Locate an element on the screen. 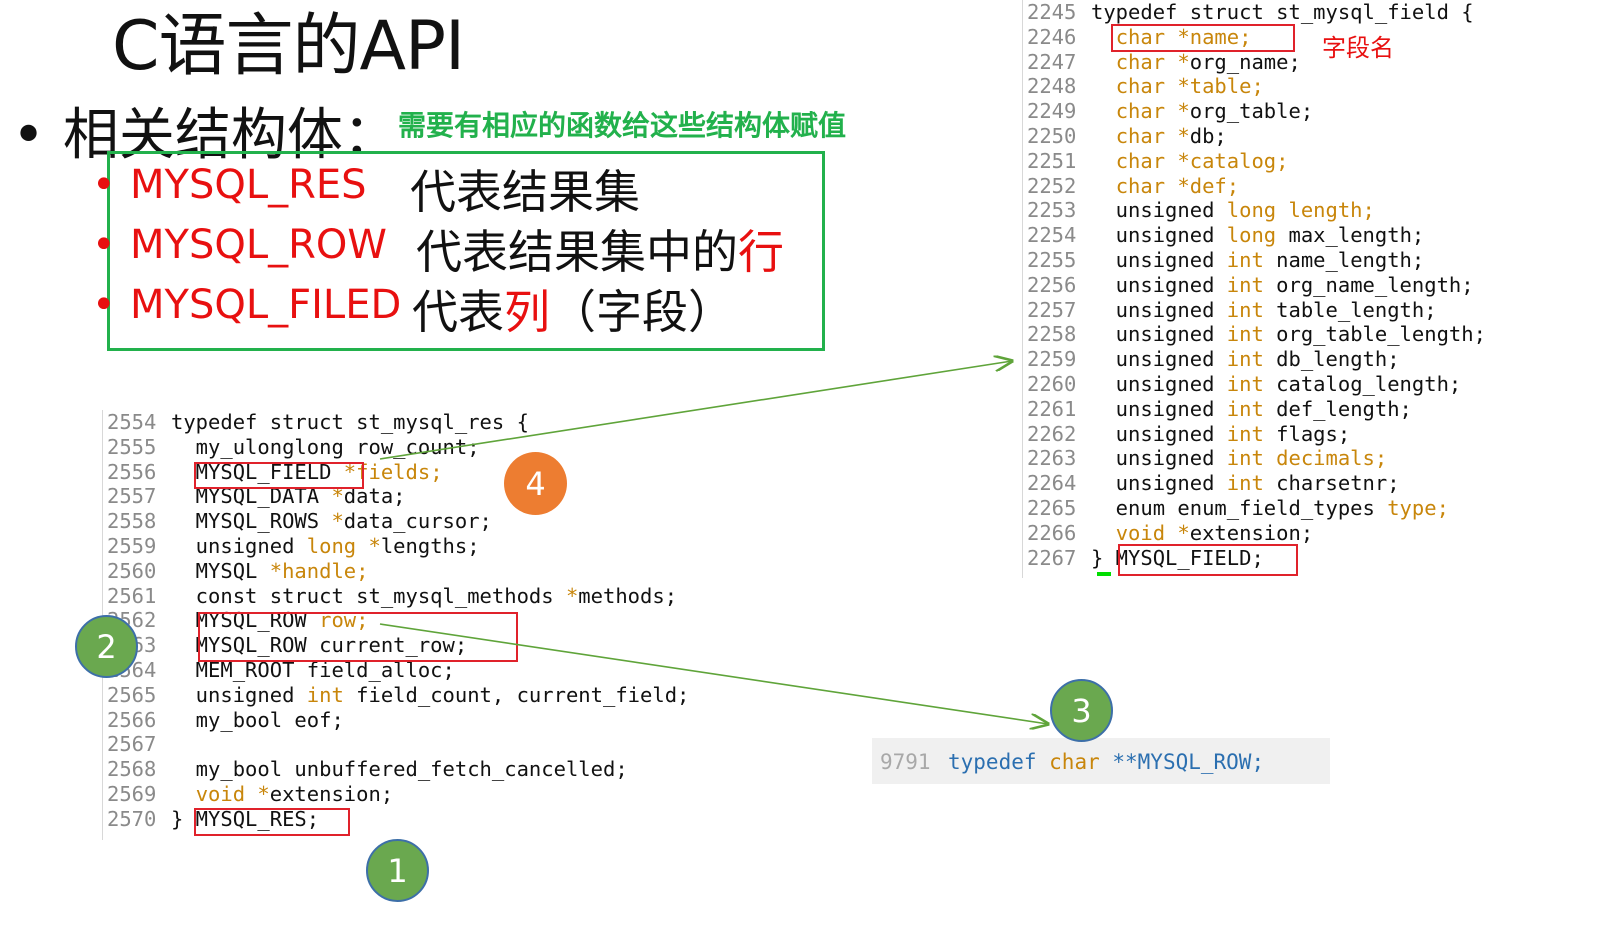 The image size is (1612, 946). badge-3: 3 is located at coordinates (1081, 710).